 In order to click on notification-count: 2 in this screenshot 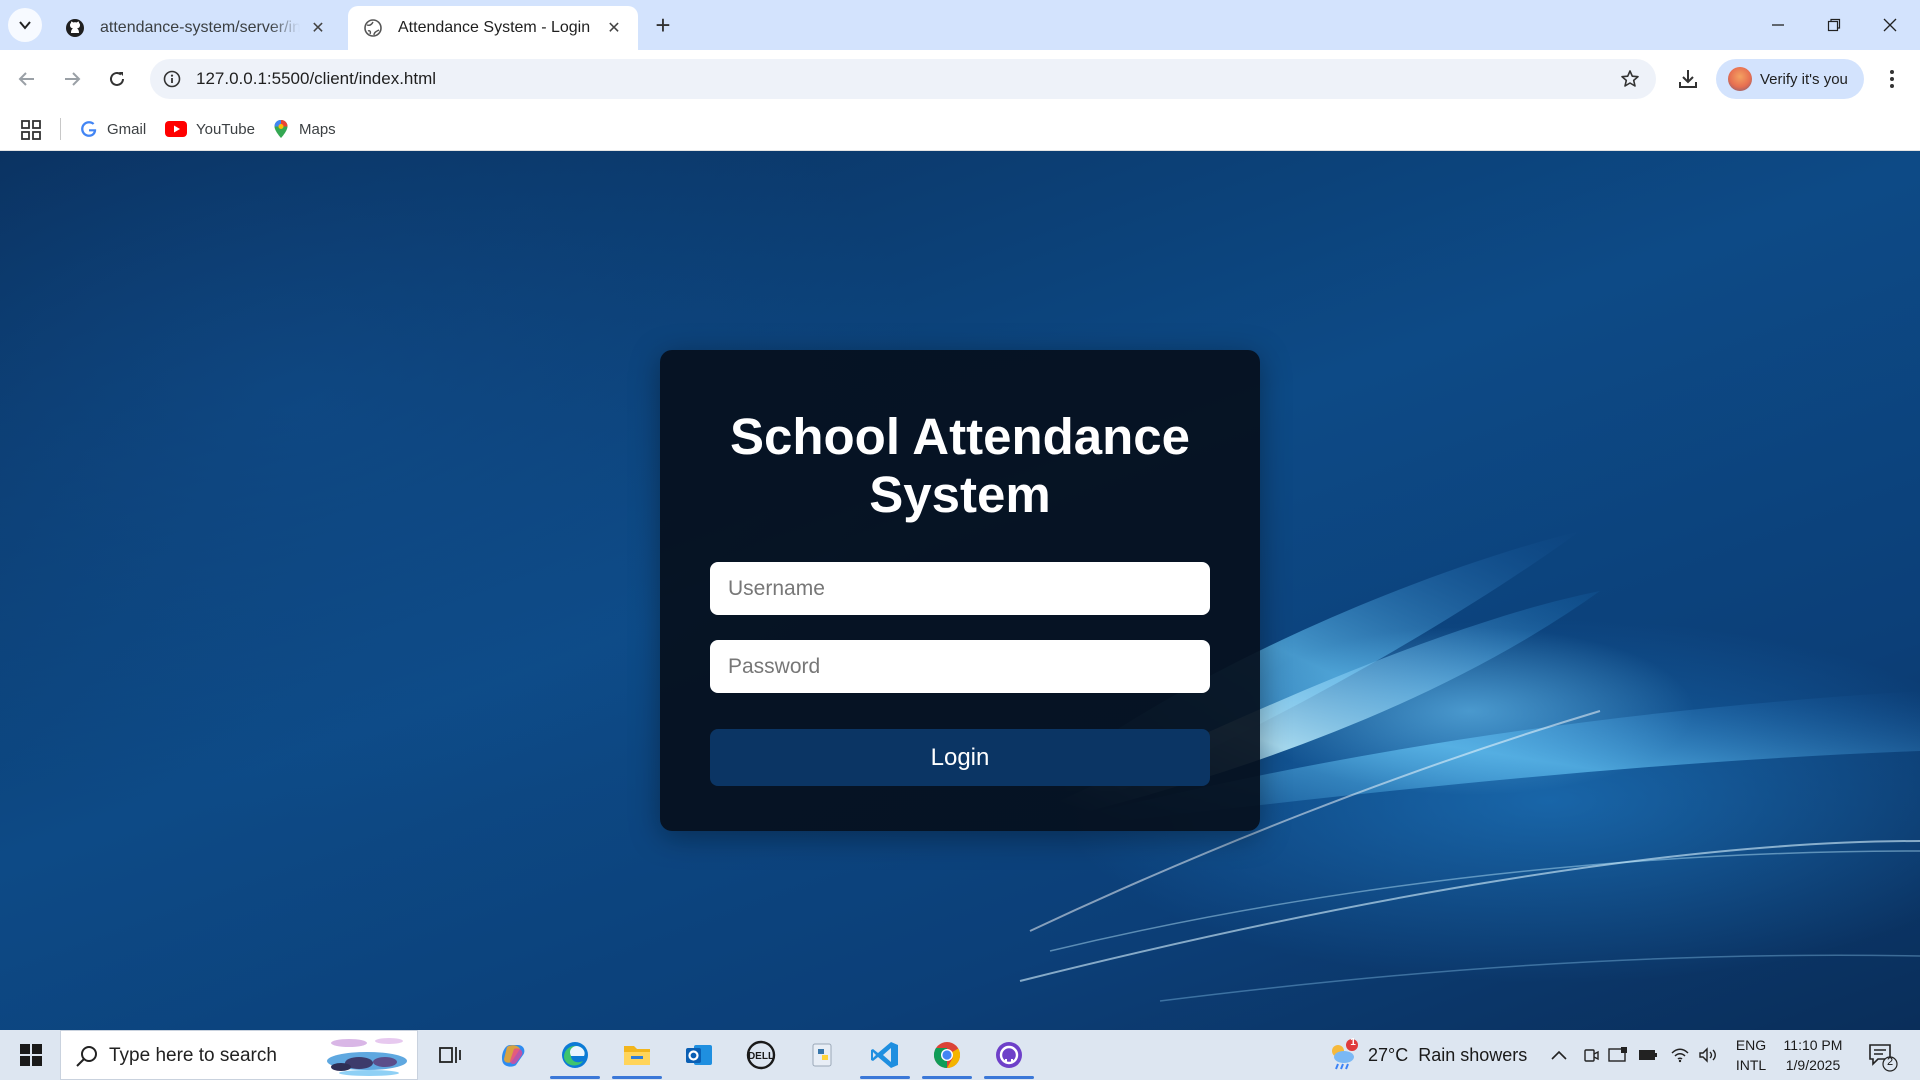, I will do `click(1890, 1062)`.